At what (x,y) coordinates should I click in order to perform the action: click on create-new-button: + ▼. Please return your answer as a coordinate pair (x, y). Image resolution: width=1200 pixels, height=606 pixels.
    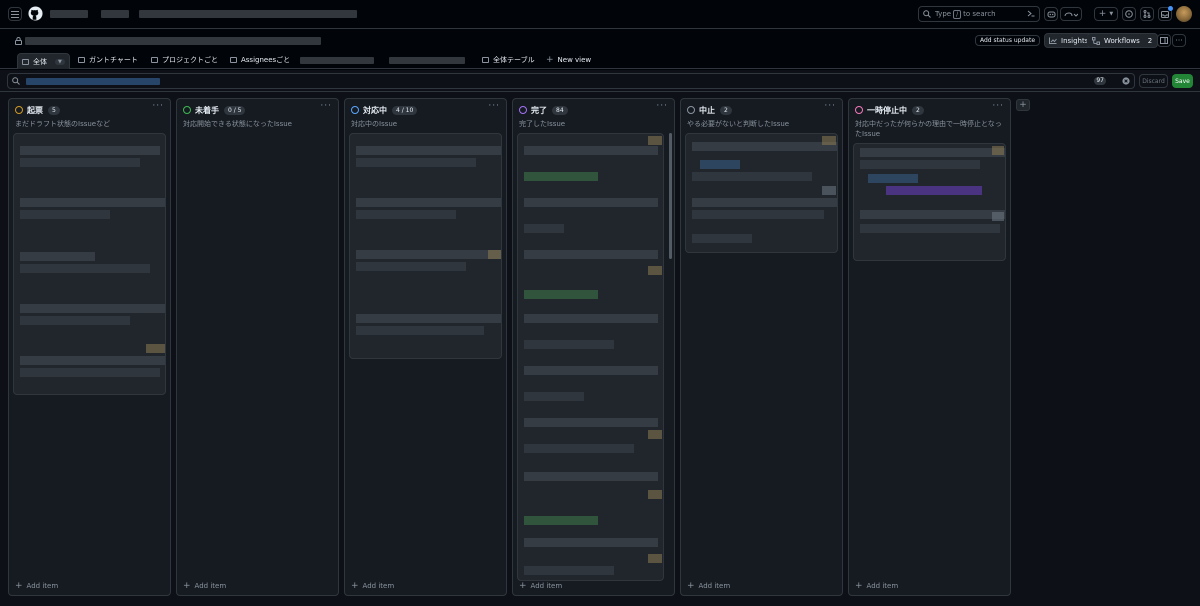
    Looking at the image, I should click on (1106, 14).